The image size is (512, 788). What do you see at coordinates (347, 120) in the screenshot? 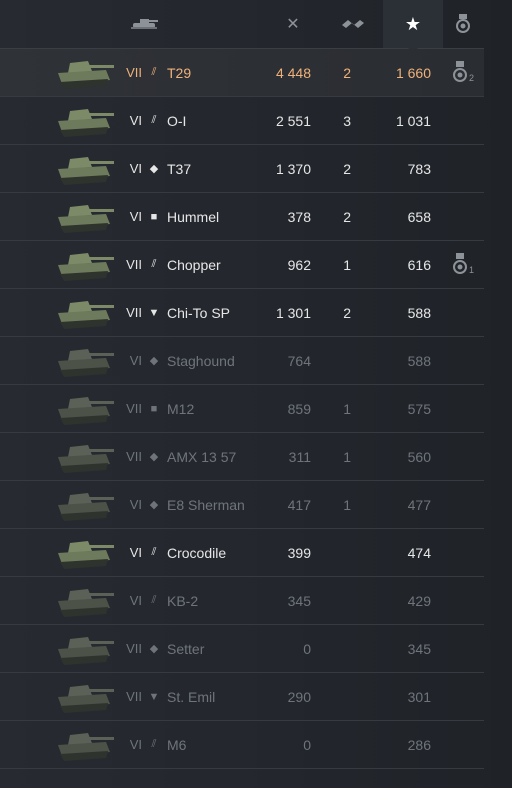
I see `wins-value: 3` at bounding box center [347, 120].